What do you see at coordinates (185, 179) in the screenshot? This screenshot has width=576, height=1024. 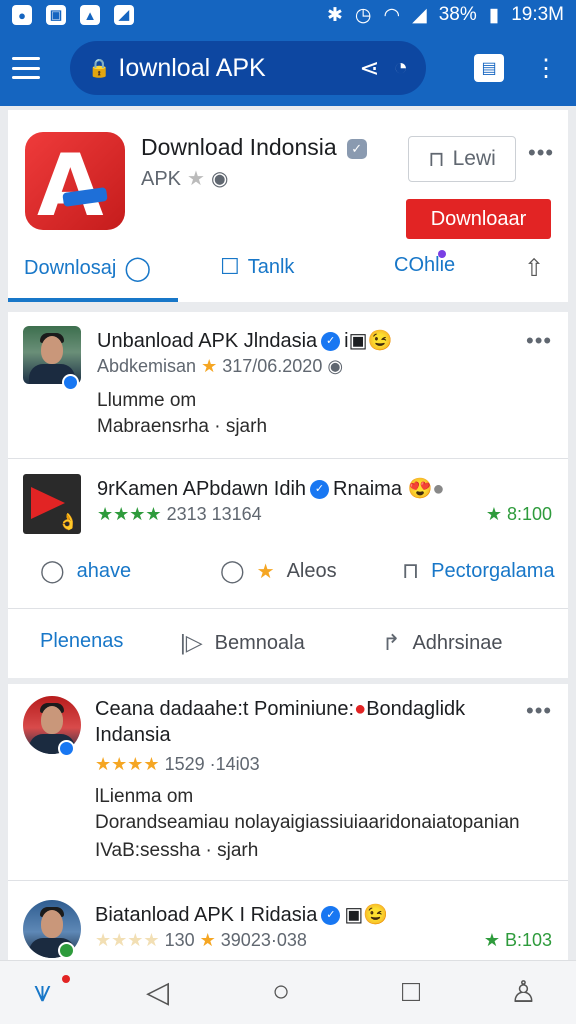 I see `app-subtitle: APK ★ ◉` at bounding box center [185, 179].